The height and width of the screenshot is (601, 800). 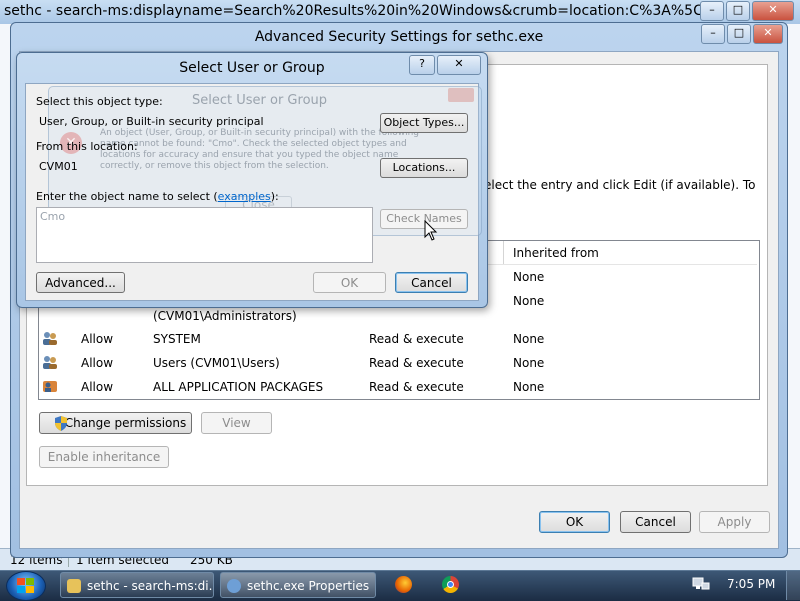 I want to click on change-permissions-label: Change permissions, so click(x=125, y=423).